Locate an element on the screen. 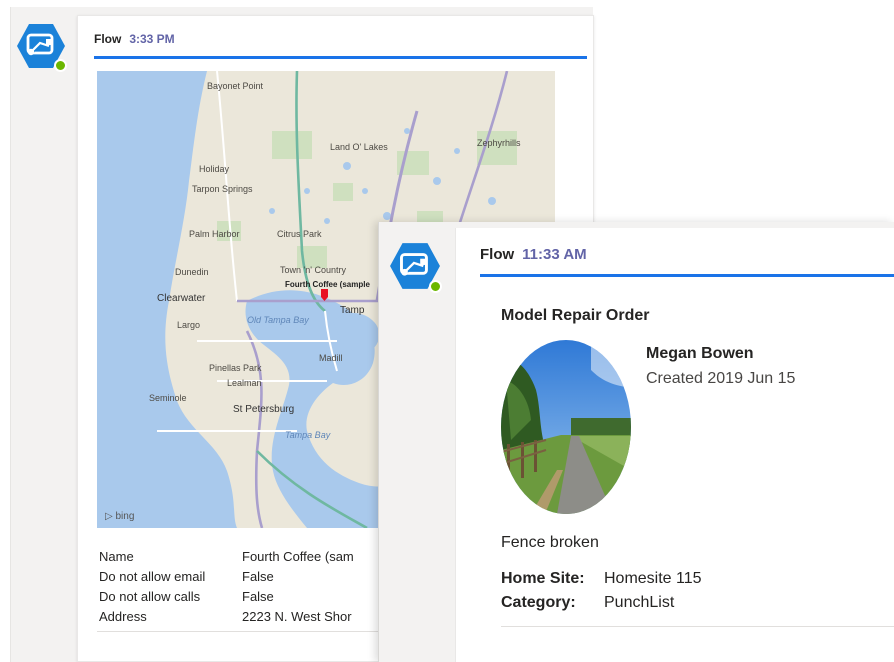 The width and height of the screenshot is (894, 662). divider is located at coordinates (697, 626).